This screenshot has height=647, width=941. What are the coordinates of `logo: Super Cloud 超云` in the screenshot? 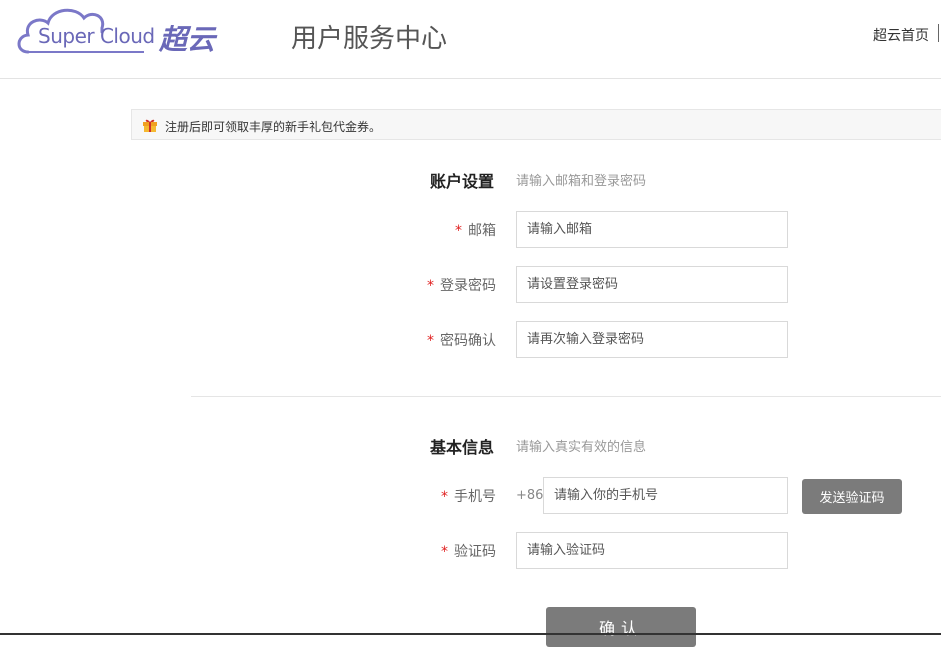 It's located at (121, 31).